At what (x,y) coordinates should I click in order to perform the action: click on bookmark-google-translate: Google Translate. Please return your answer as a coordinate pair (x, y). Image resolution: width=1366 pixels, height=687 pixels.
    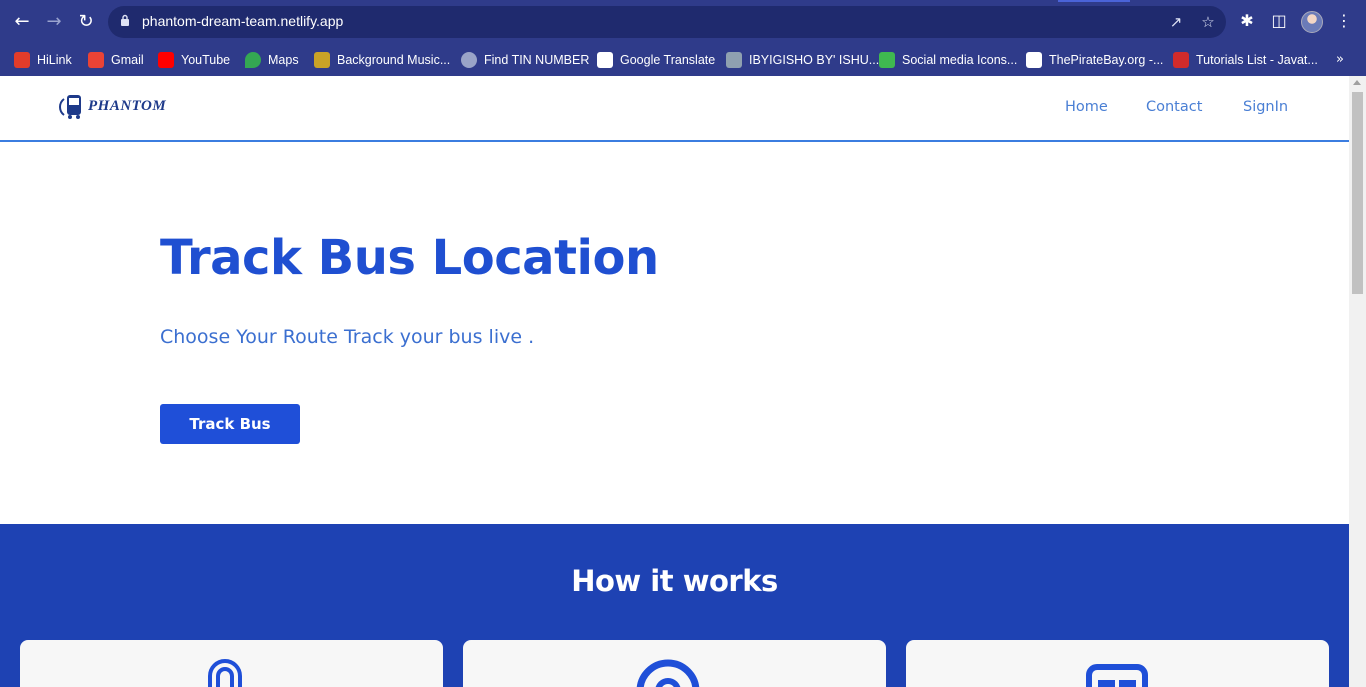
    Looking at the image, I should click on (656, 60).